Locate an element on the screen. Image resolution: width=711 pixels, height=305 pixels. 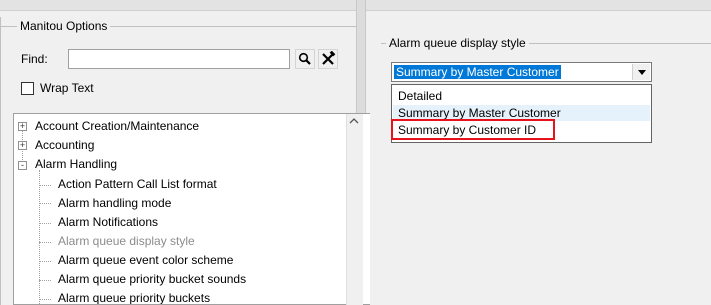
search-button is located at coordinates (305, 59).